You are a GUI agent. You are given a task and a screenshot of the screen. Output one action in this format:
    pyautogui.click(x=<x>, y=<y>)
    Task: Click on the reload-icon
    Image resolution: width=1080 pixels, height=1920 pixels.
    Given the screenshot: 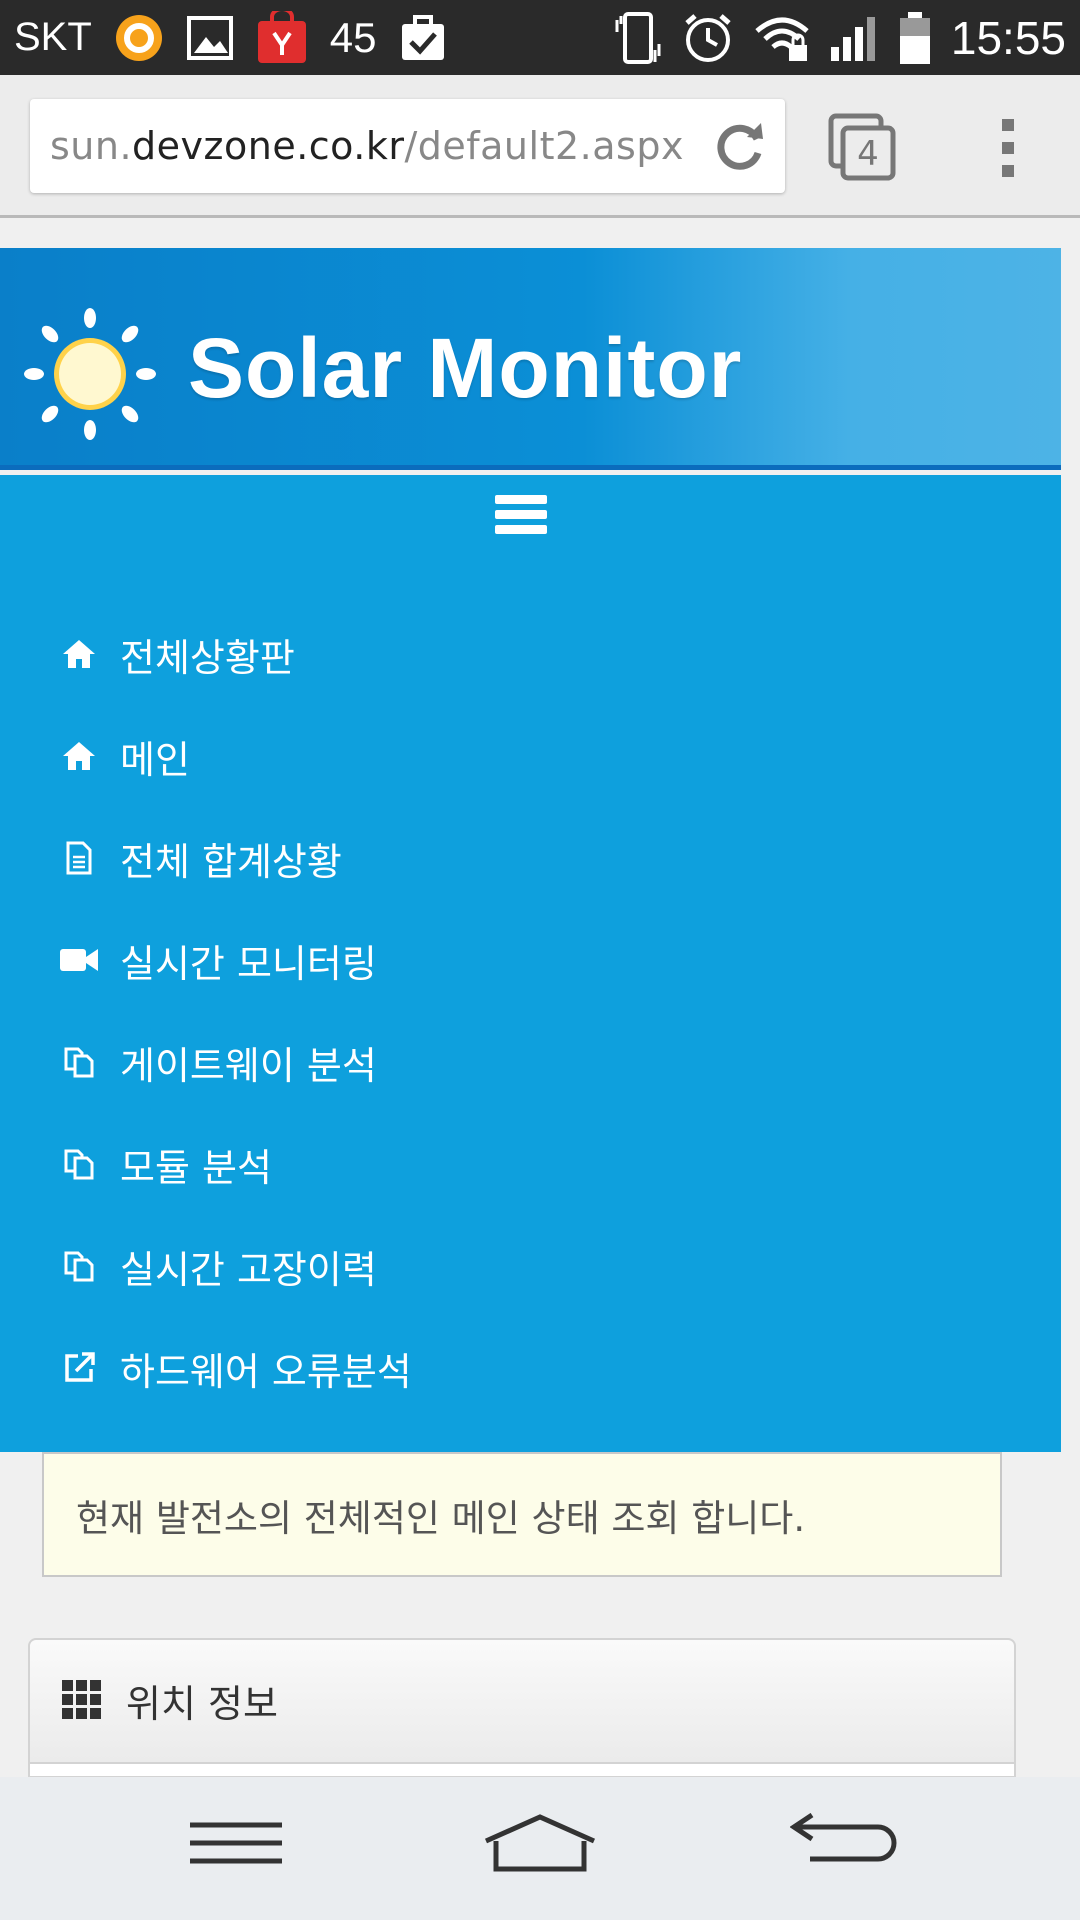 What is the action you would take?
    pyautogui.click(x=740, y=146)
    